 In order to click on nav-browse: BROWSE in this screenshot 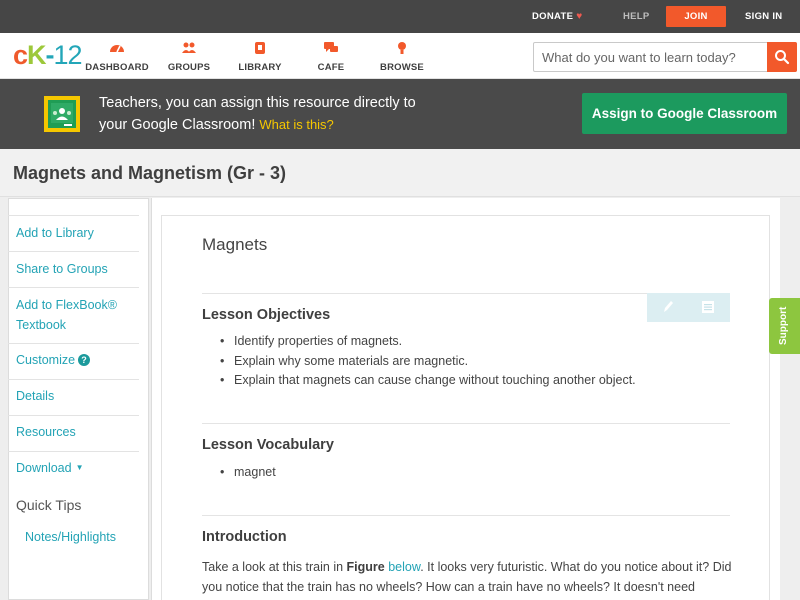, I will do `click(402, 57)`.